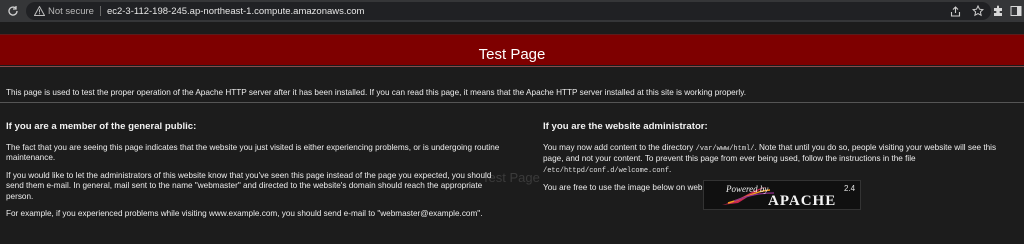 This screenshot has height=244, width=1024. What do you see at coordinates (966, 11) in the screenshot?
I see `omnibox-actions` at bounding box center [966, 11].